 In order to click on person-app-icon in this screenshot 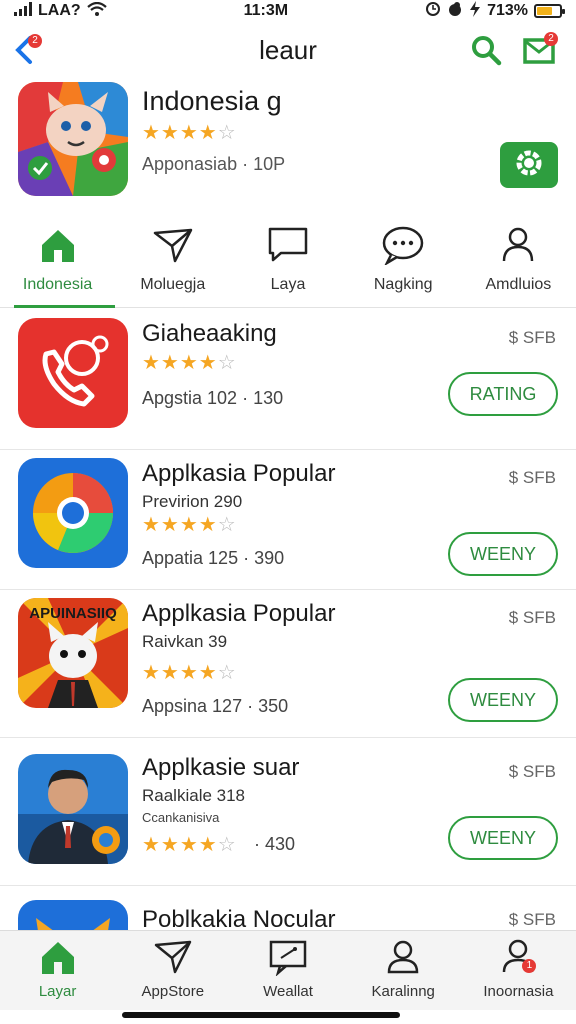, I will do `click(73, 809)`.